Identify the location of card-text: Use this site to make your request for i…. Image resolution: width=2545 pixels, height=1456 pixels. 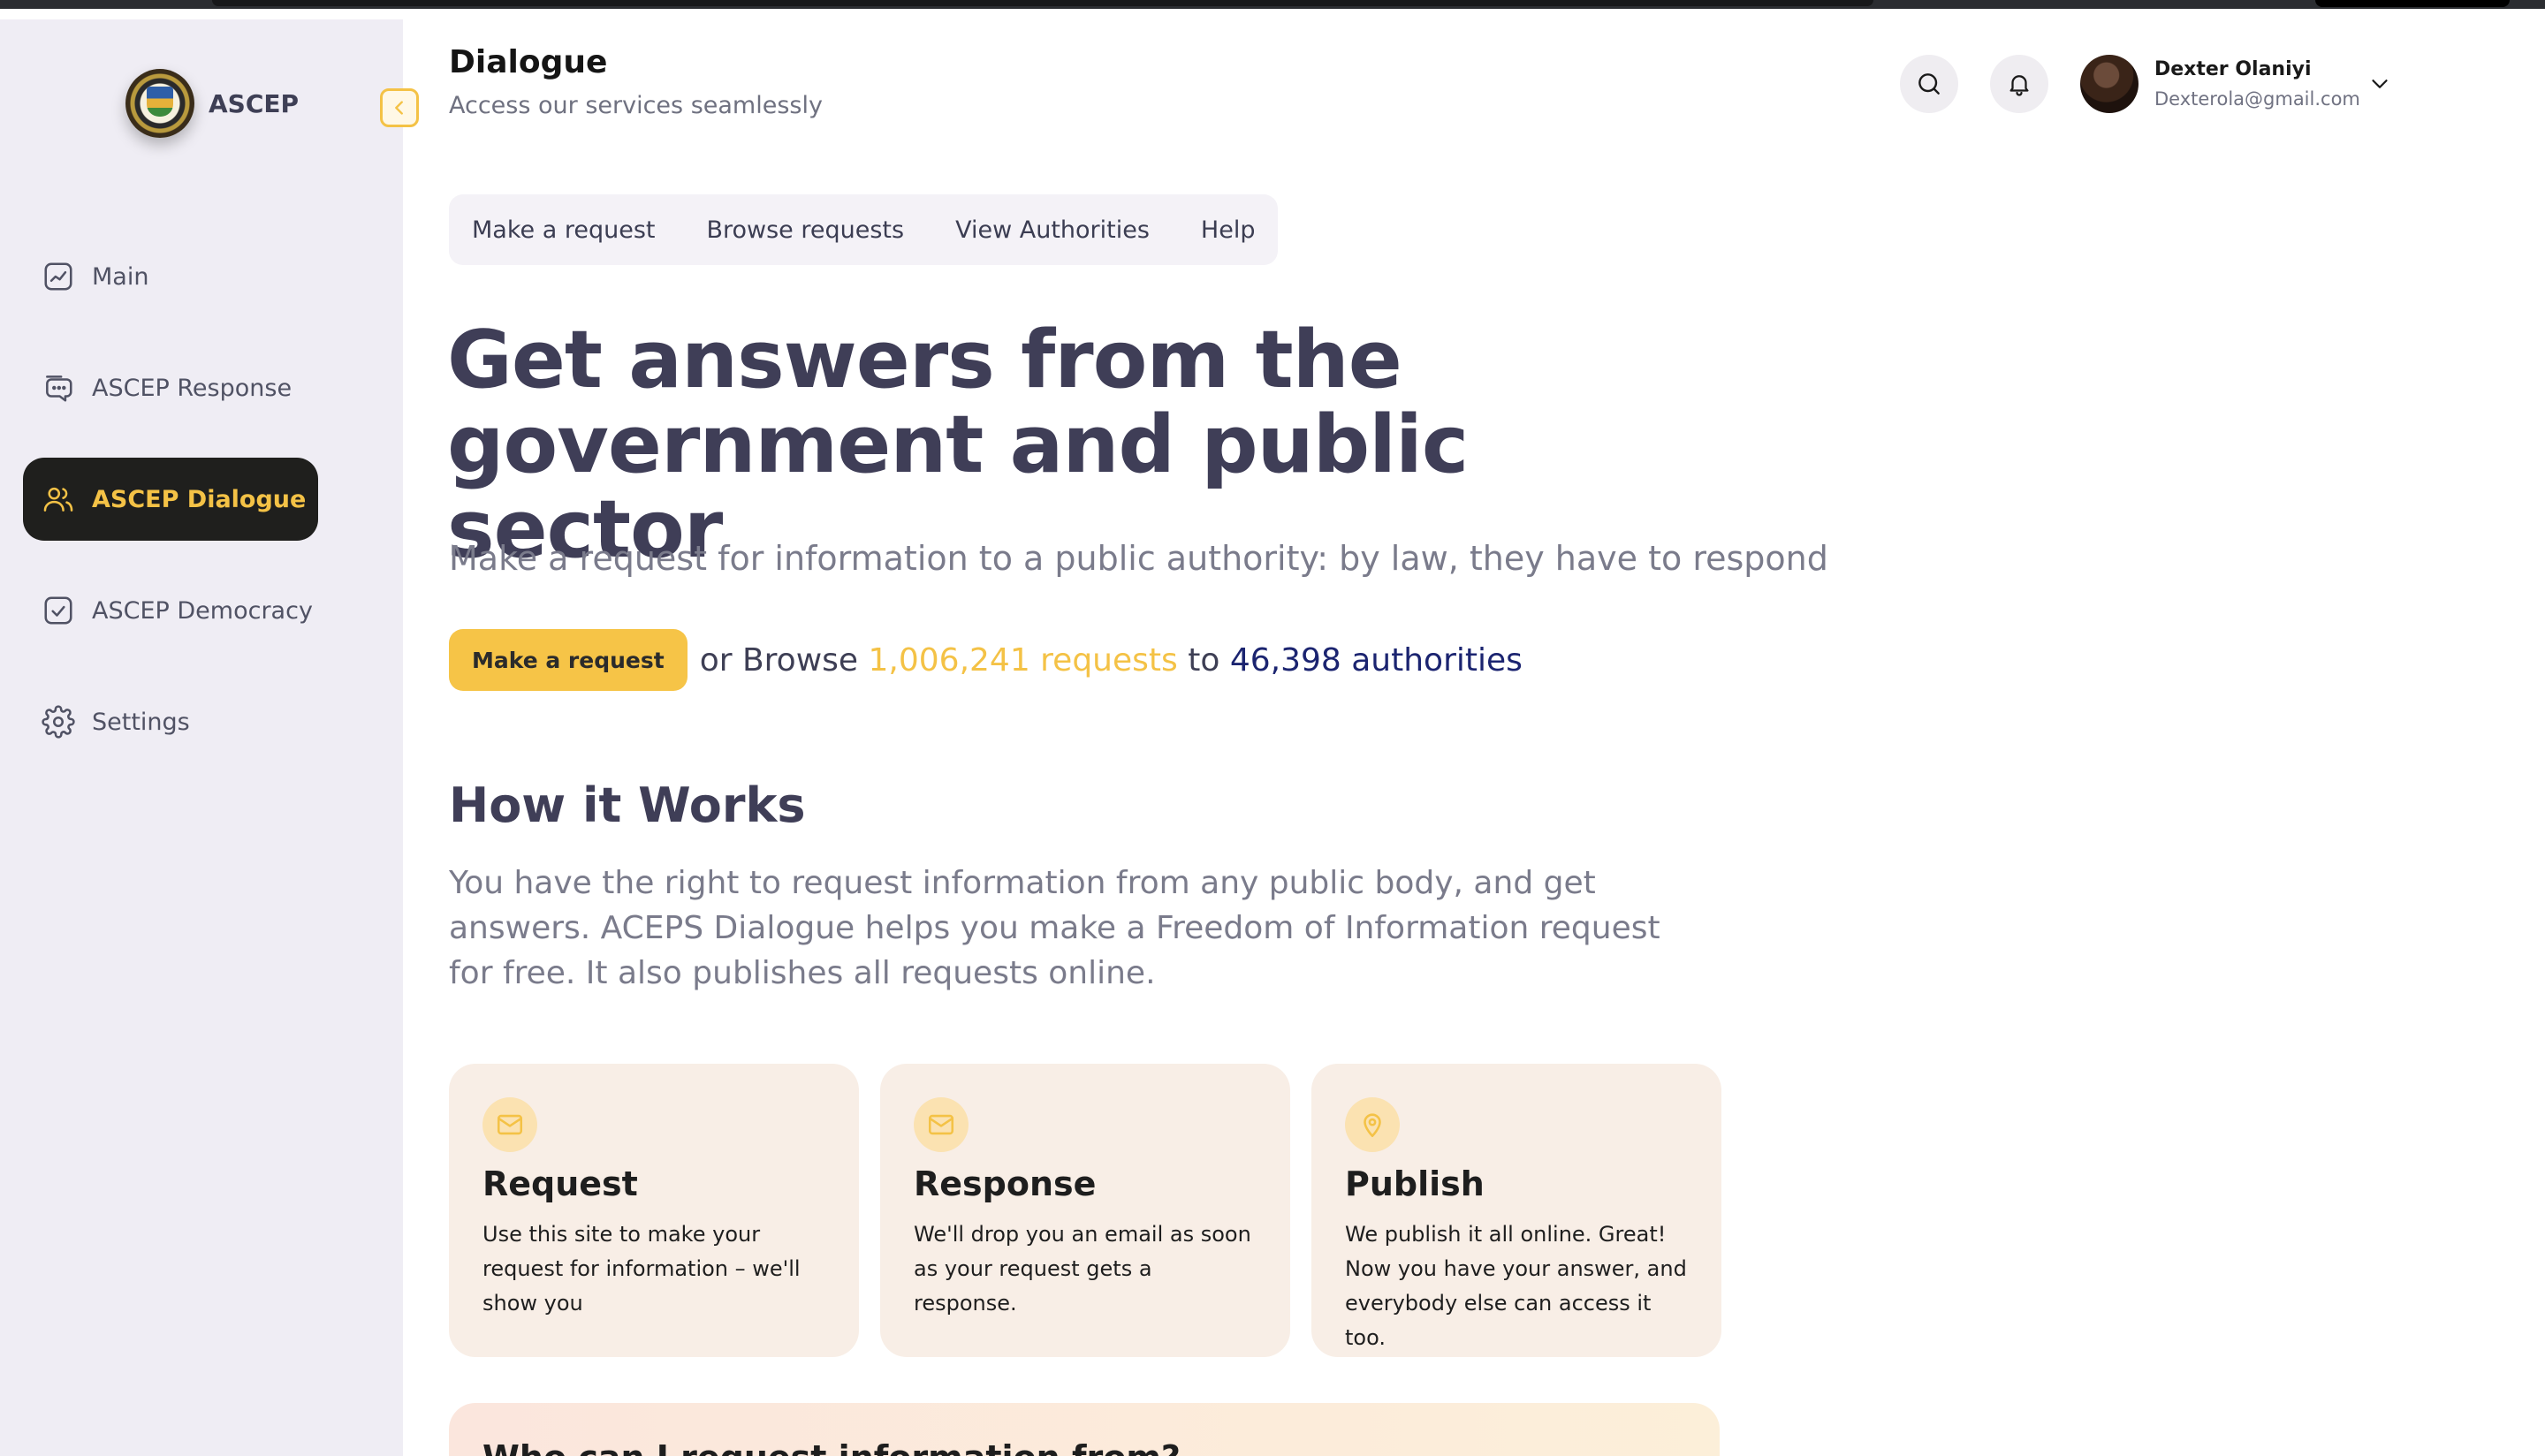
(641, 1269).